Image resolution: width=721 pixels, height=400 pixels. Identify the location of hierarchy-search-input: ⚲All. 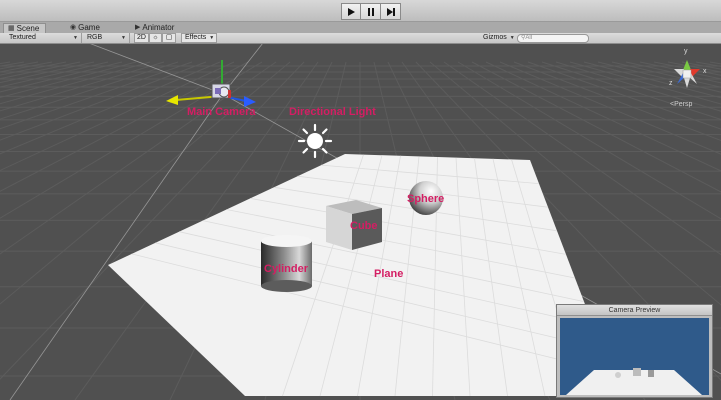
(553, 38).